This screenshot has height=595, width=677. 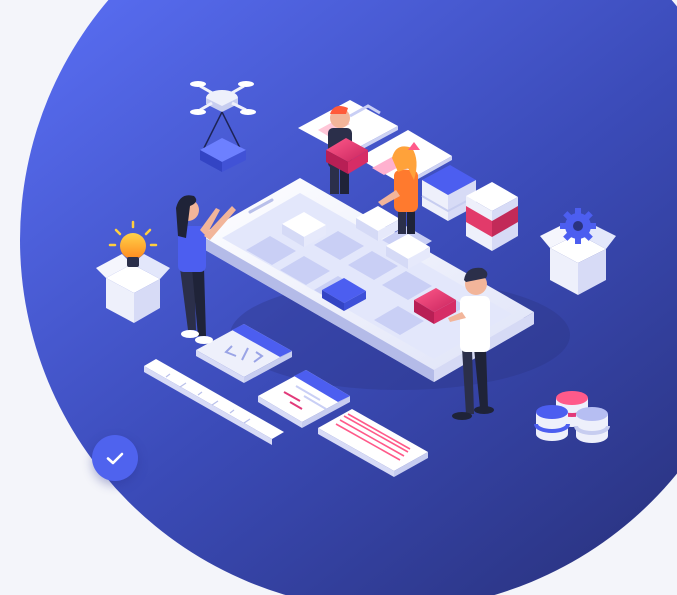 I want to click on check-badge, so click(x=115, y=458).